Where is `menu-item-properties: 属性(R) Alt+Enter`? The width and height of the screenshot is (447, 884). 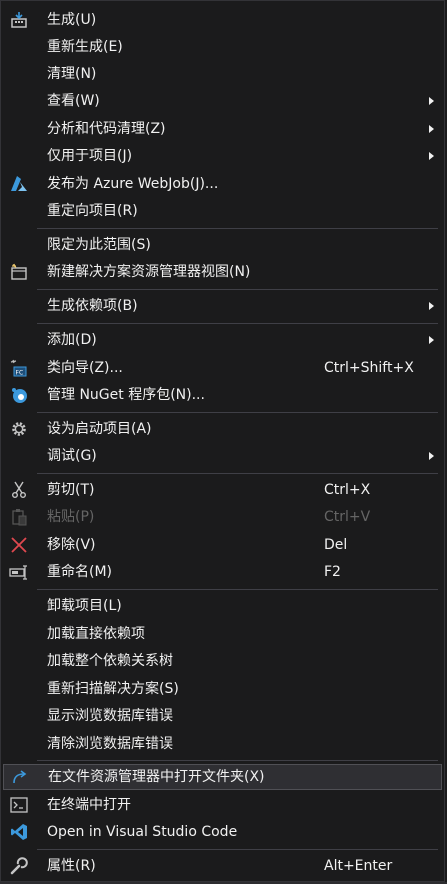 menu-item-properties: 属性(R) Alt+Enter is located at coordinates (222, 866).